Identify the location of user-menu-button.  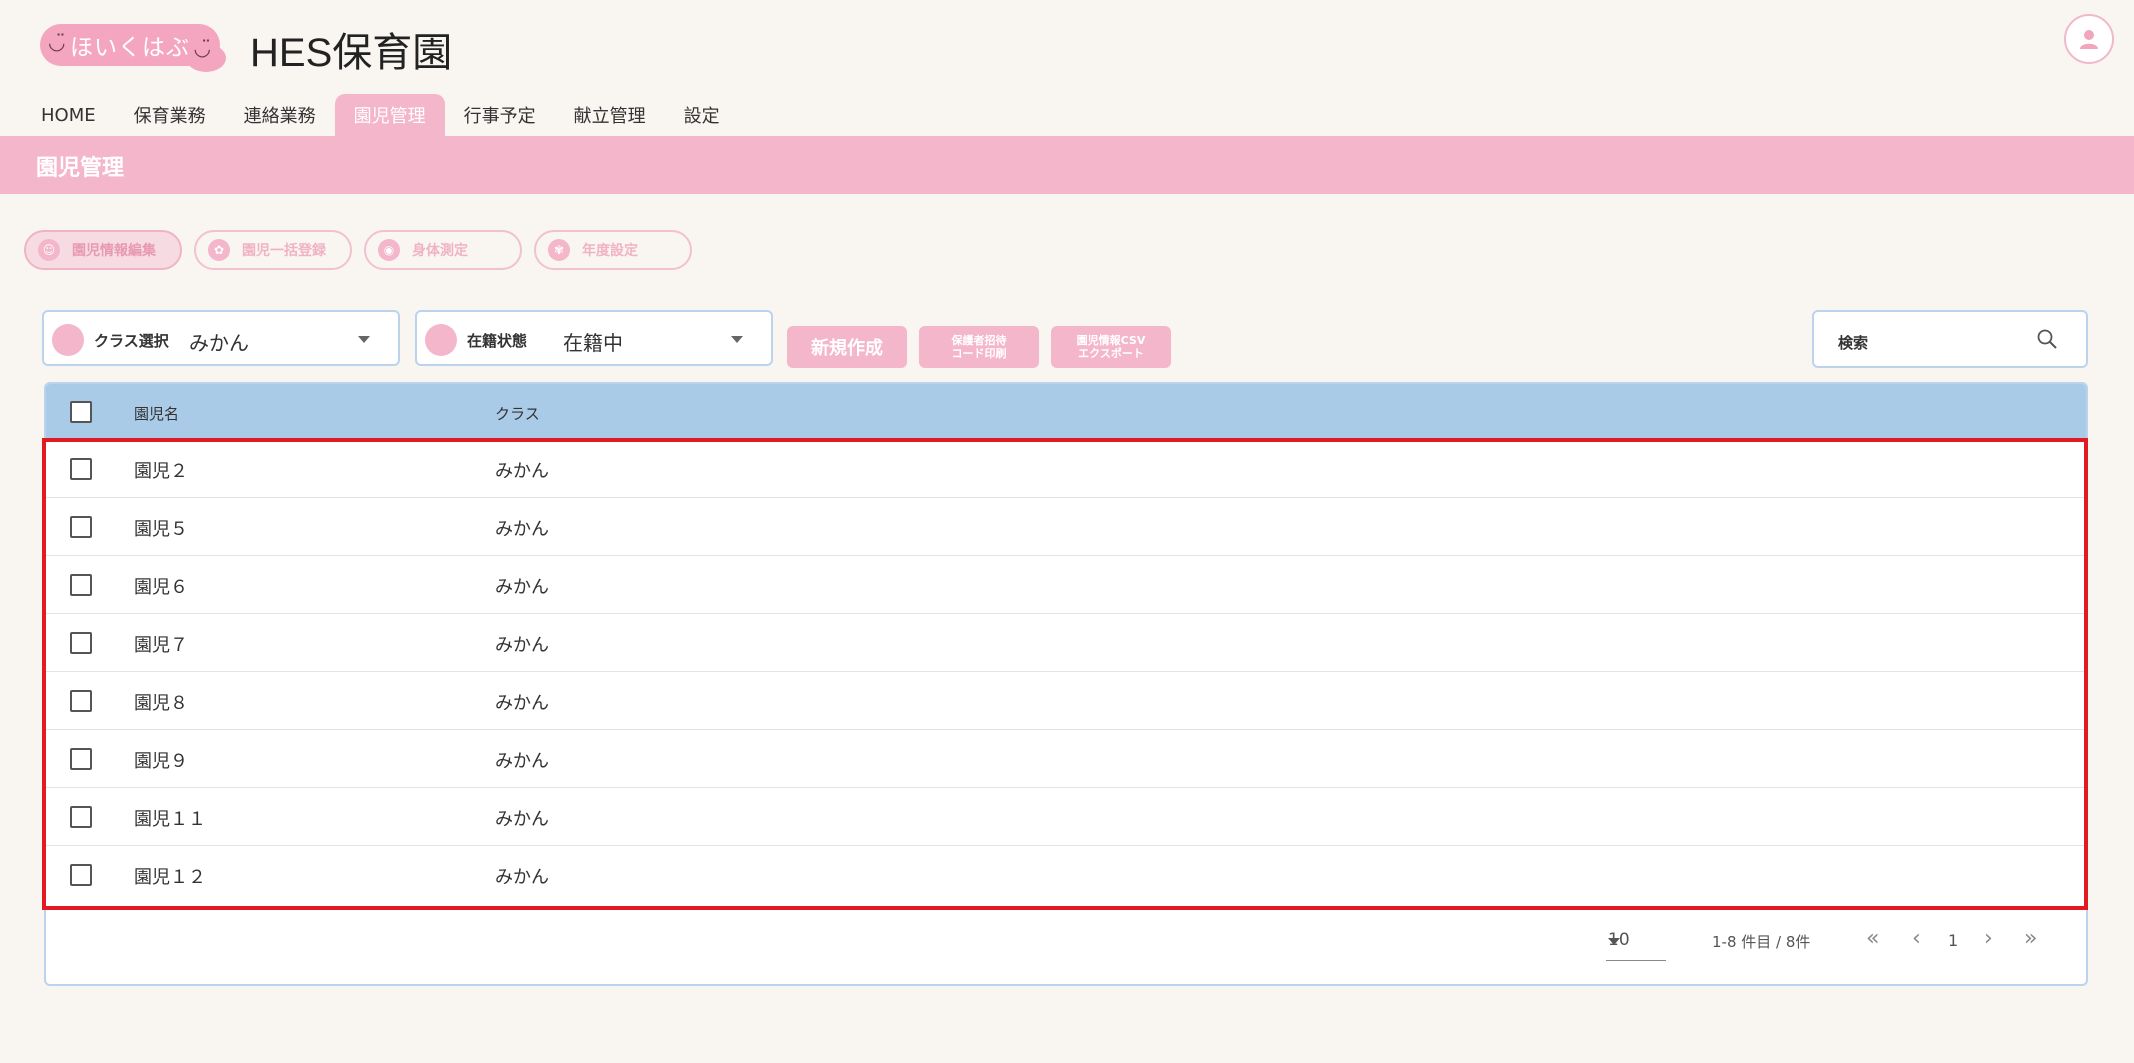
(2089, 39).